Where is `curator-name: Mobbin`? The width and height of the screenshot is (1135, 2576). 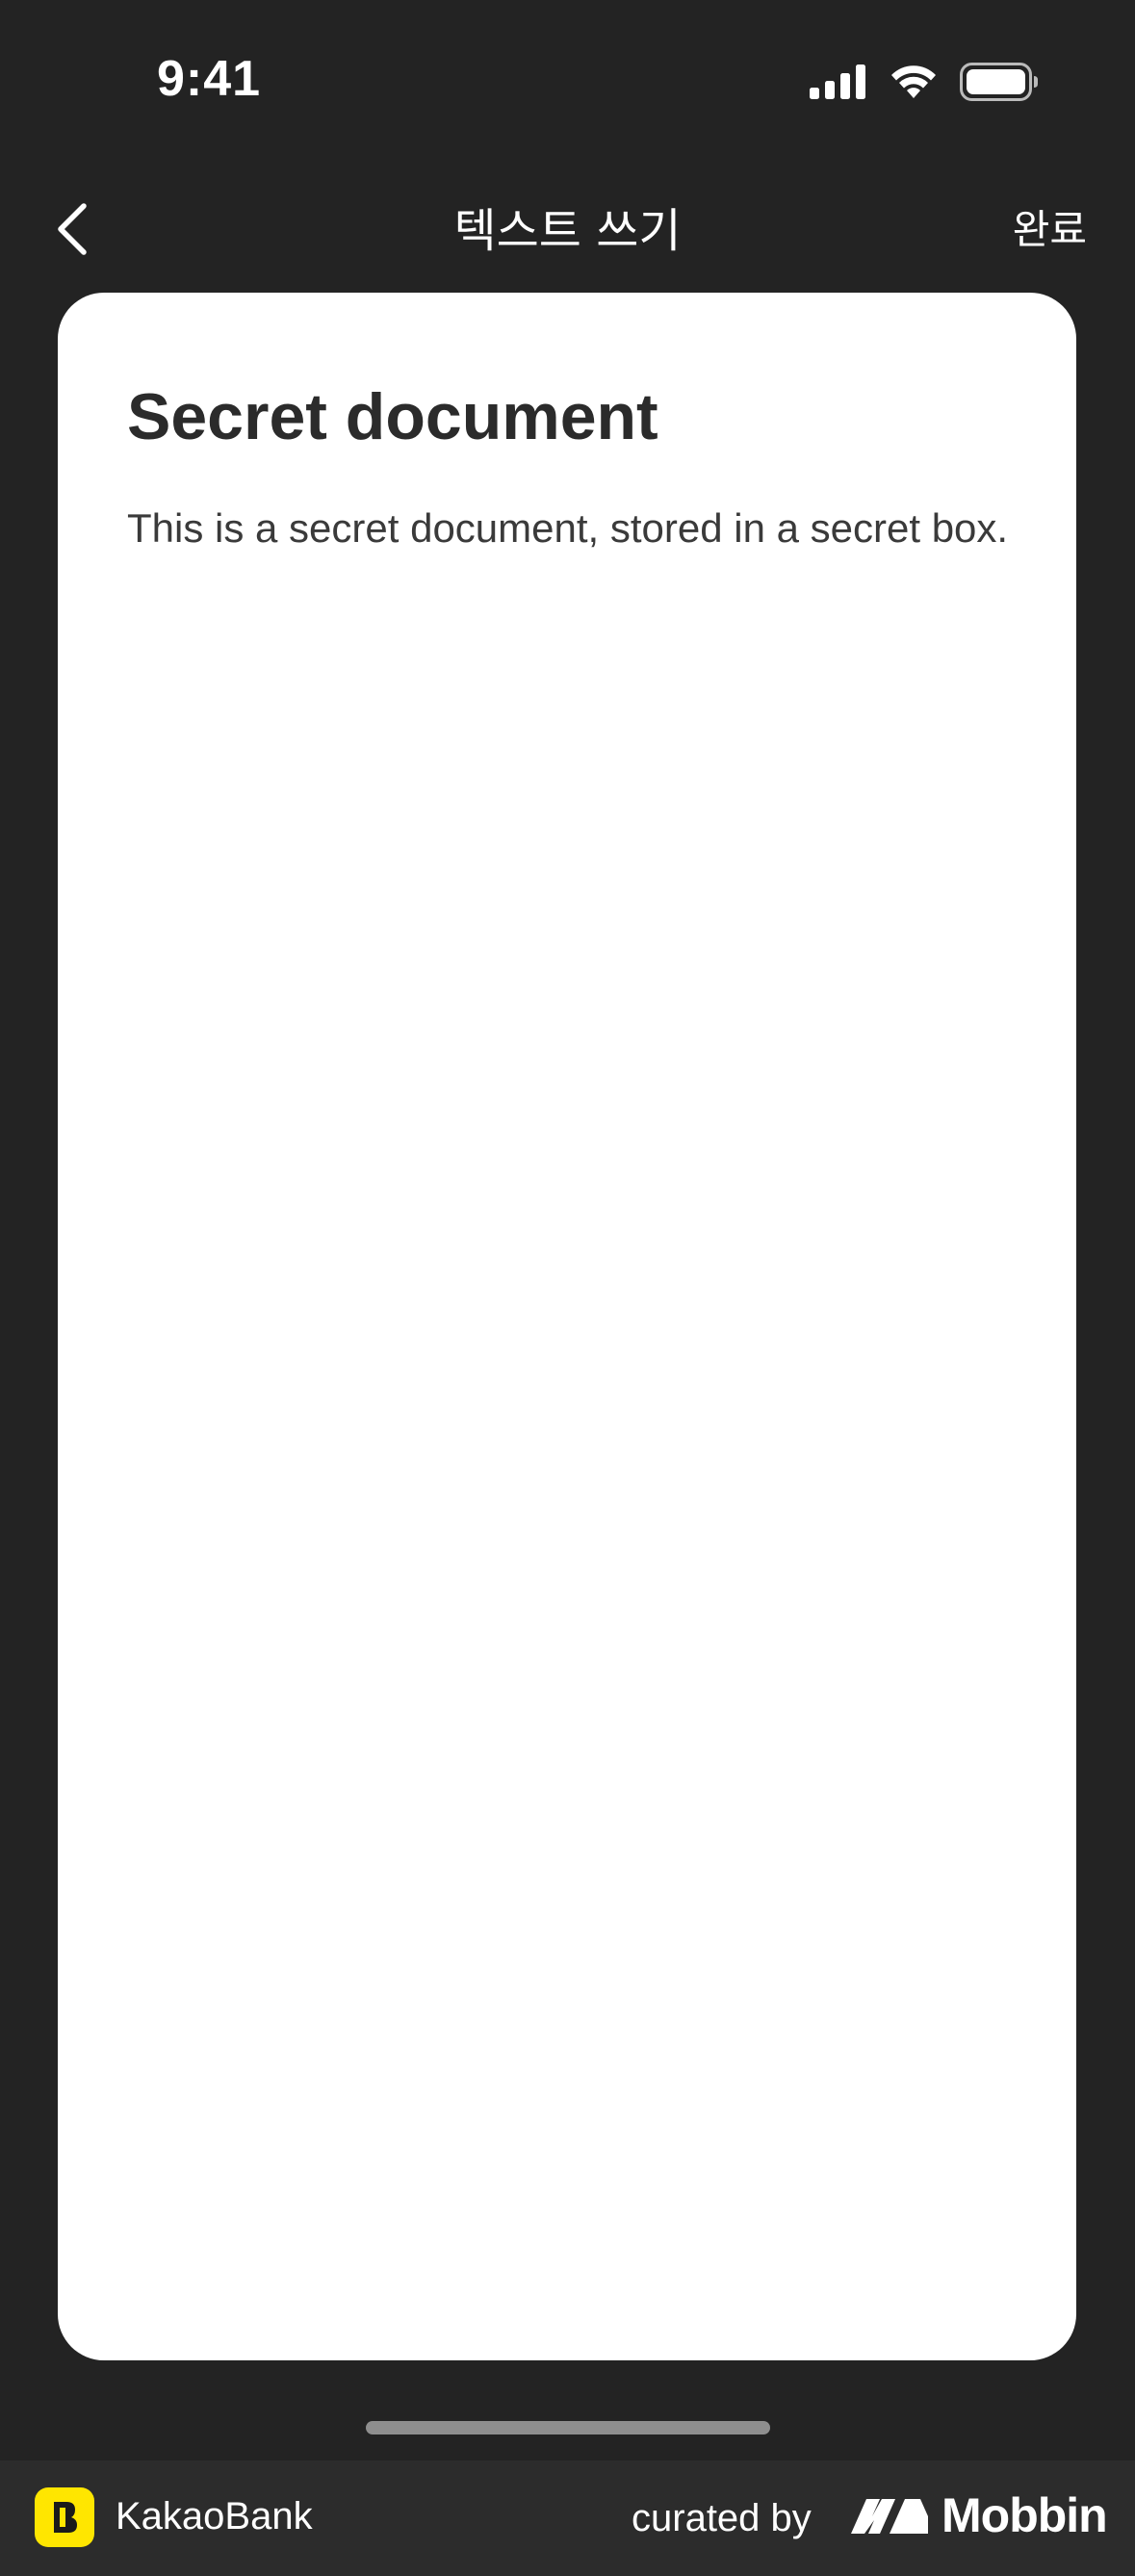 curator-name: Mobbin is located at coordinates (1025, 2515).